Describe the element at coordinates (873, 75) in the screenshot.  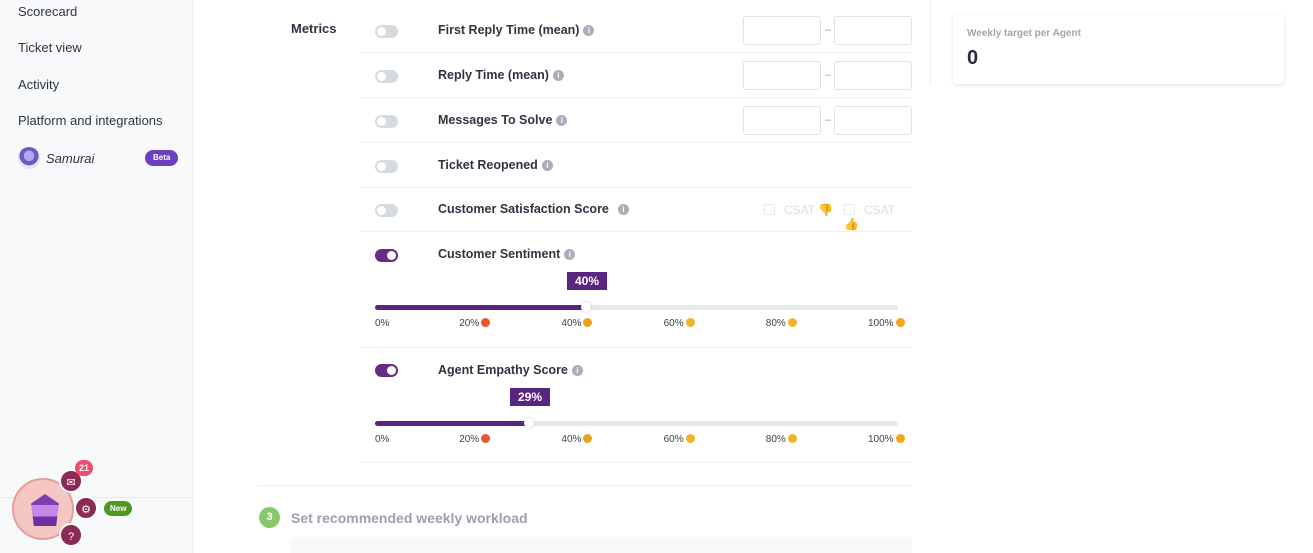
I see `reply-time-max-input` at that location.